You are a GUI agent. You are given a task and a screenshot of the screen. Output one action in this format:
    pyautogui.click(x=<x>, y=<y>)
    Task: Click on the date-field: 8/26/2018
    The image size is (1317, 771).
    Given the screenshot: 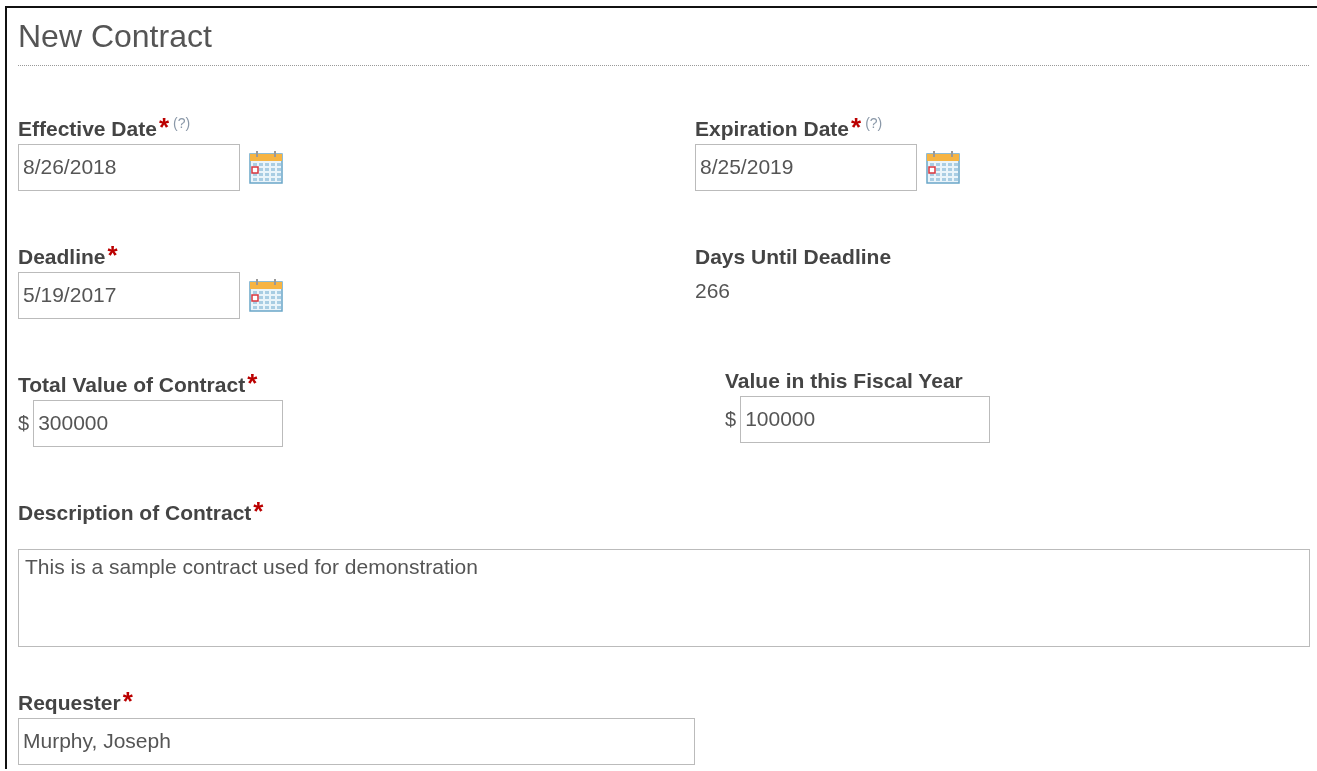 What is the action you would take?
    pyautogui.click(x=129, y=167)
    